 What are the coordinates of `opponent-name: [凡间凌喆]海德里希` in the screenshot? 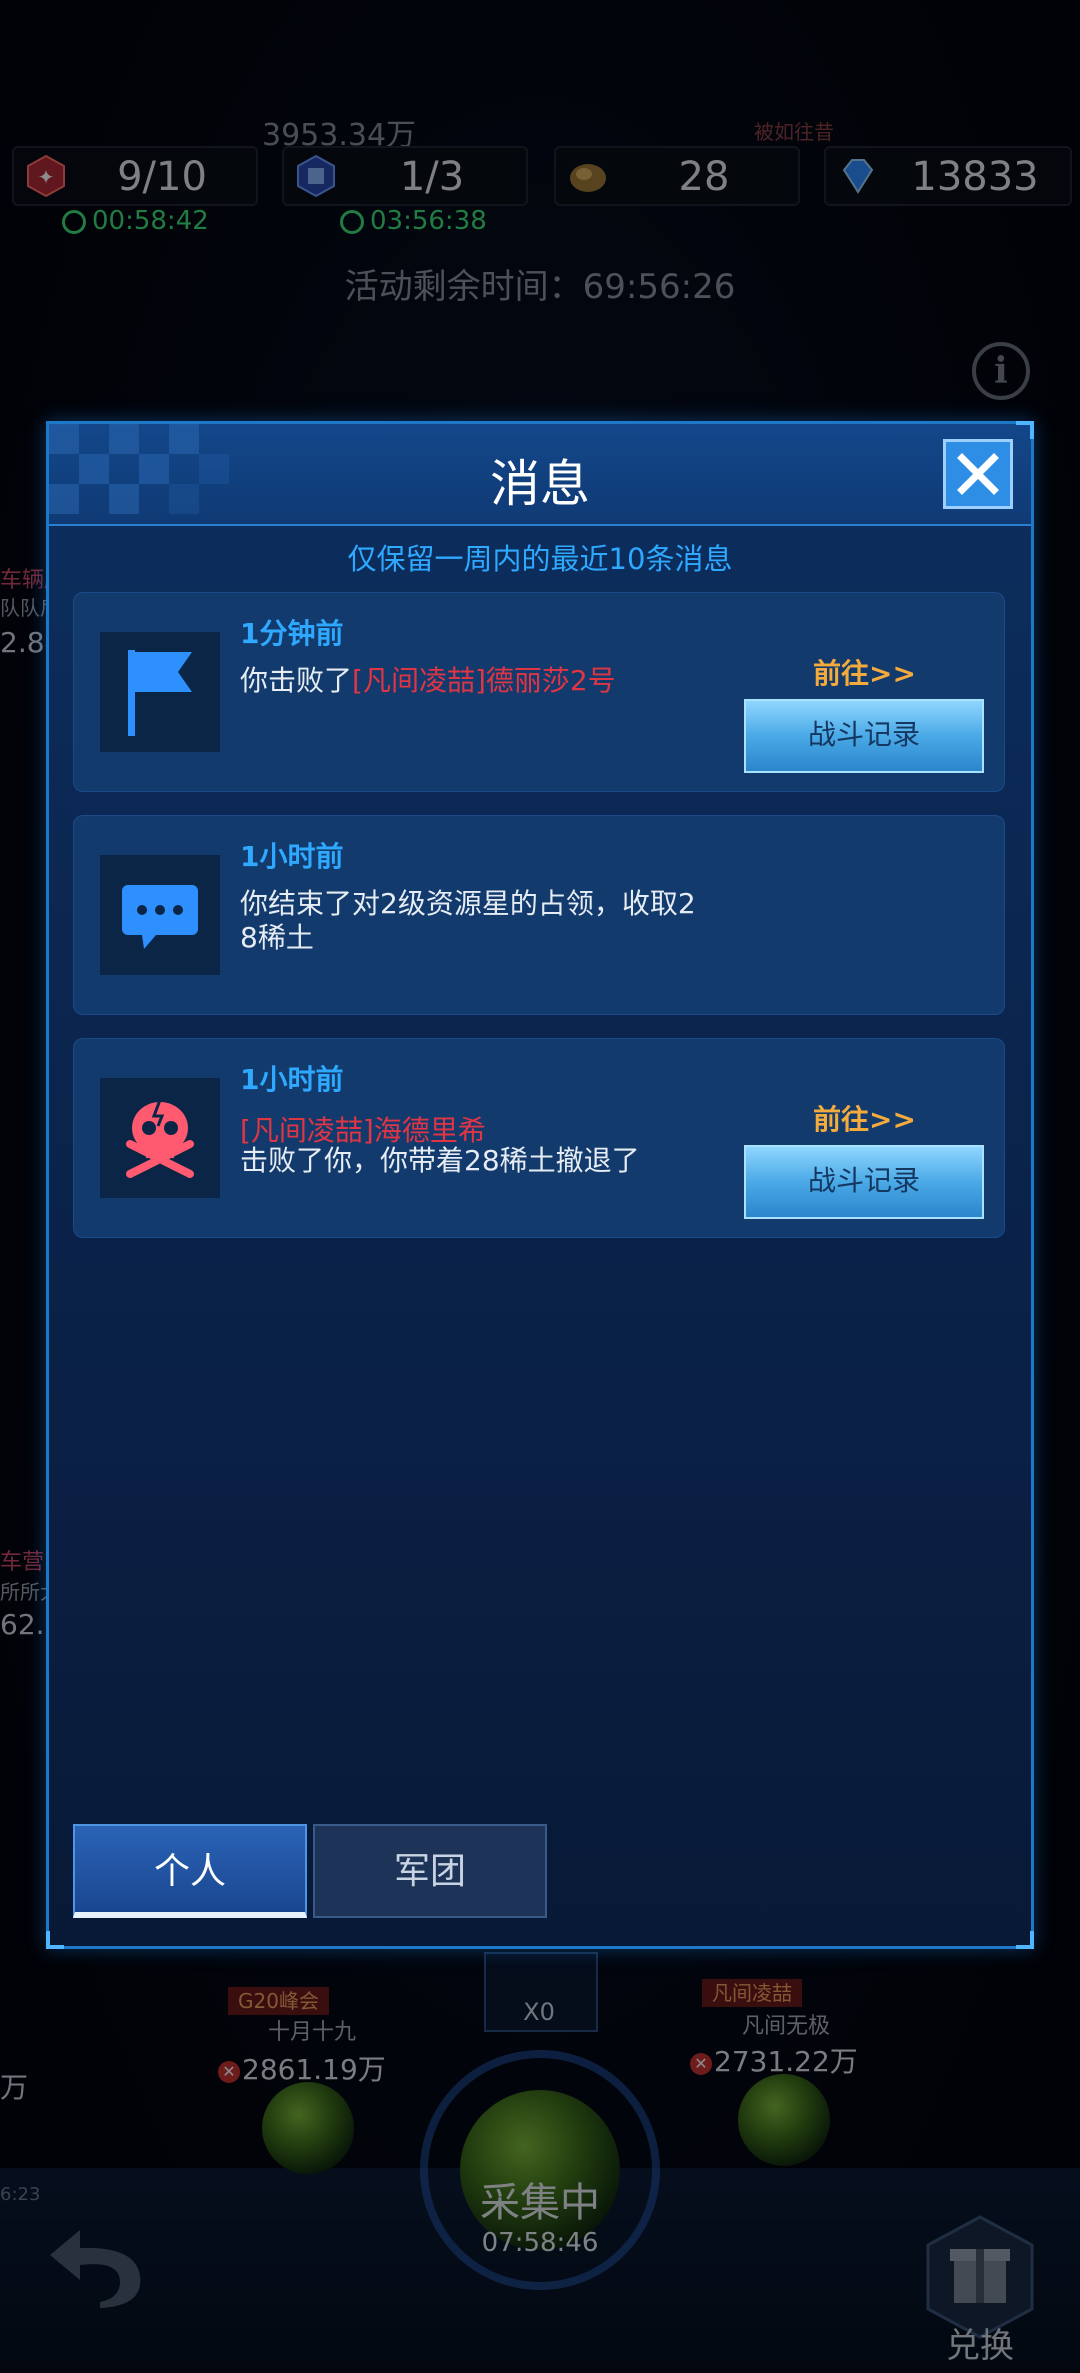 It's located at (480, 1131).